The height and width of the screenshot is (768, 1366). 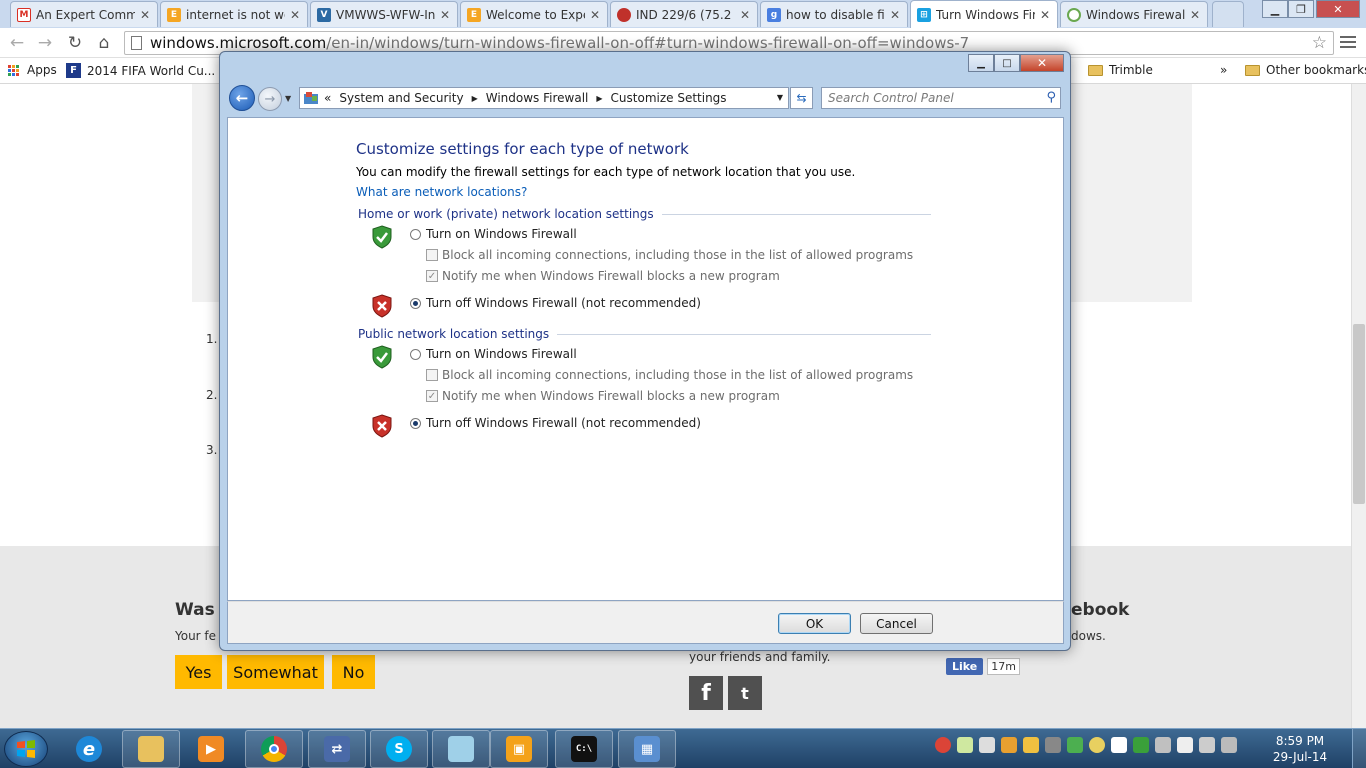 I want to click on back-icon: ←, so click(x=17, y=43).